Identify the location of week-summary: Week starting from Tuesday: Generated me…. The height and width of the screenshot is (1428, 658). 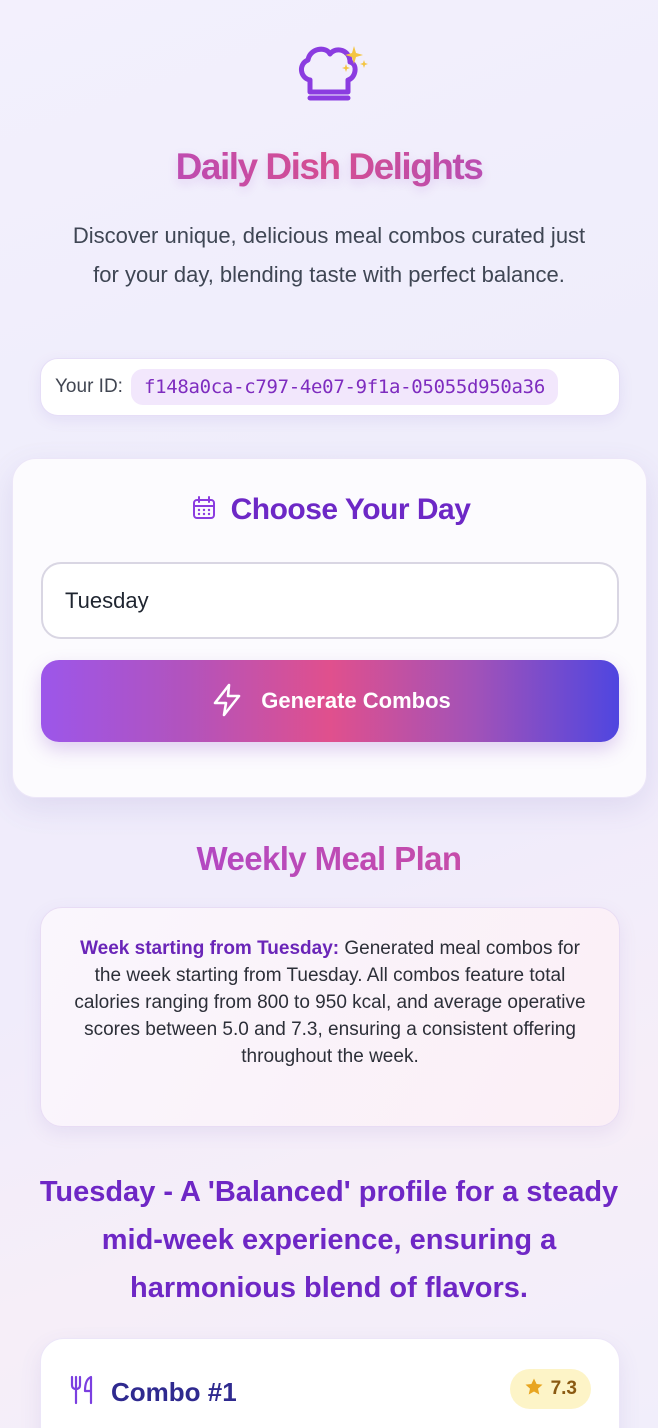
(330, 1017).